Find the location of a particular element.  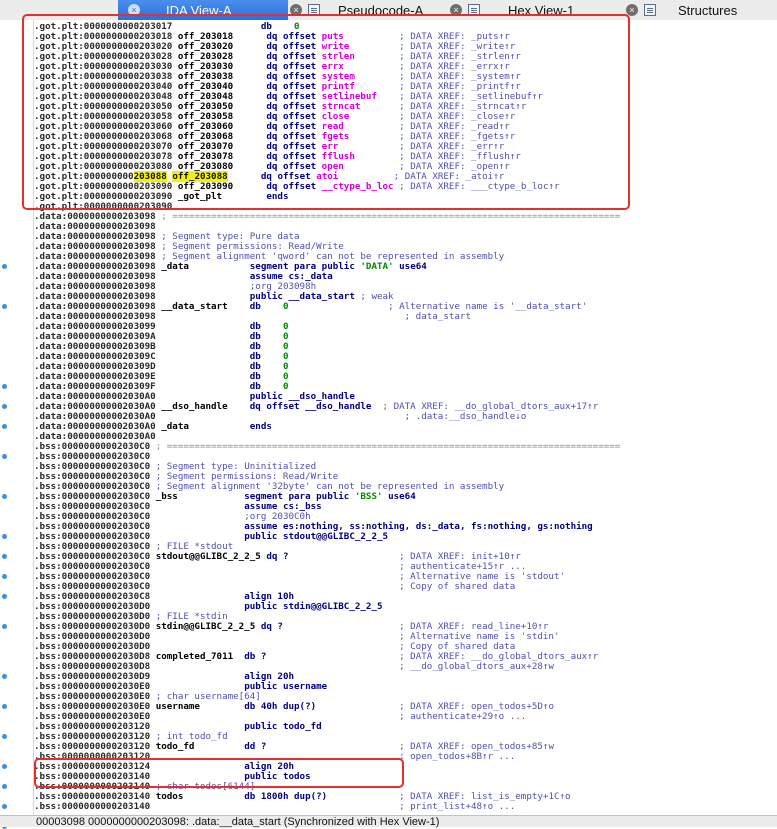

tab-structures: × Structures is located at coordinates (701, 10).